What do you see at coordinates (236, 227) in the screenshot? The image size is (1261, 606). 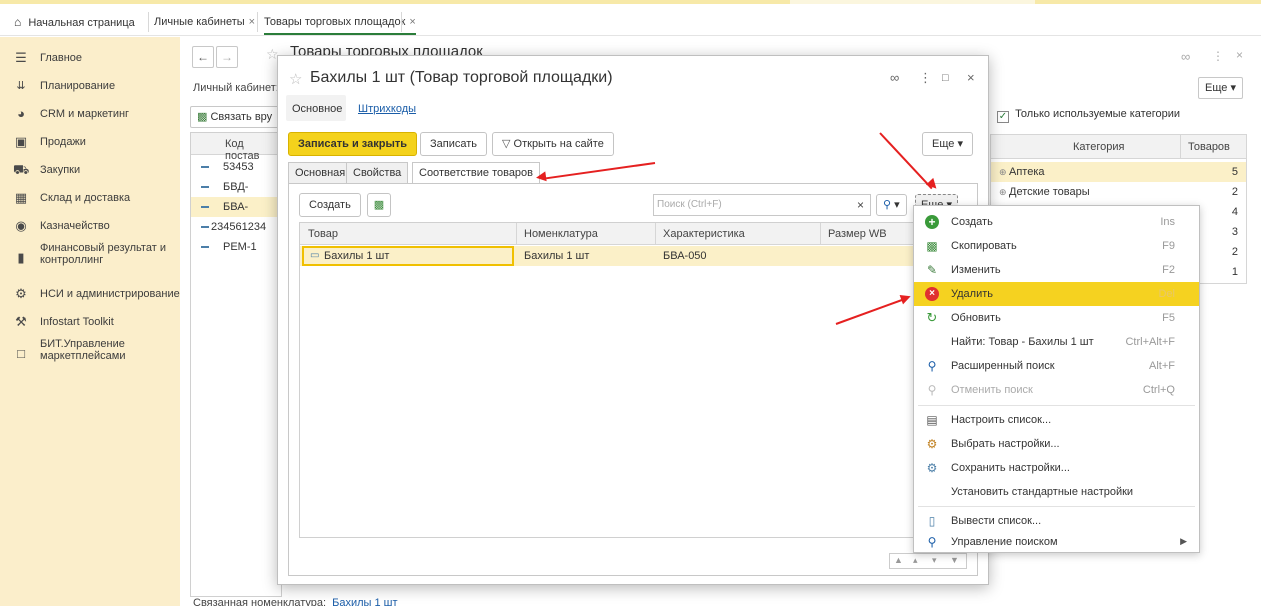 I see `table-row: 234561234` at bounding box center [236, 227].